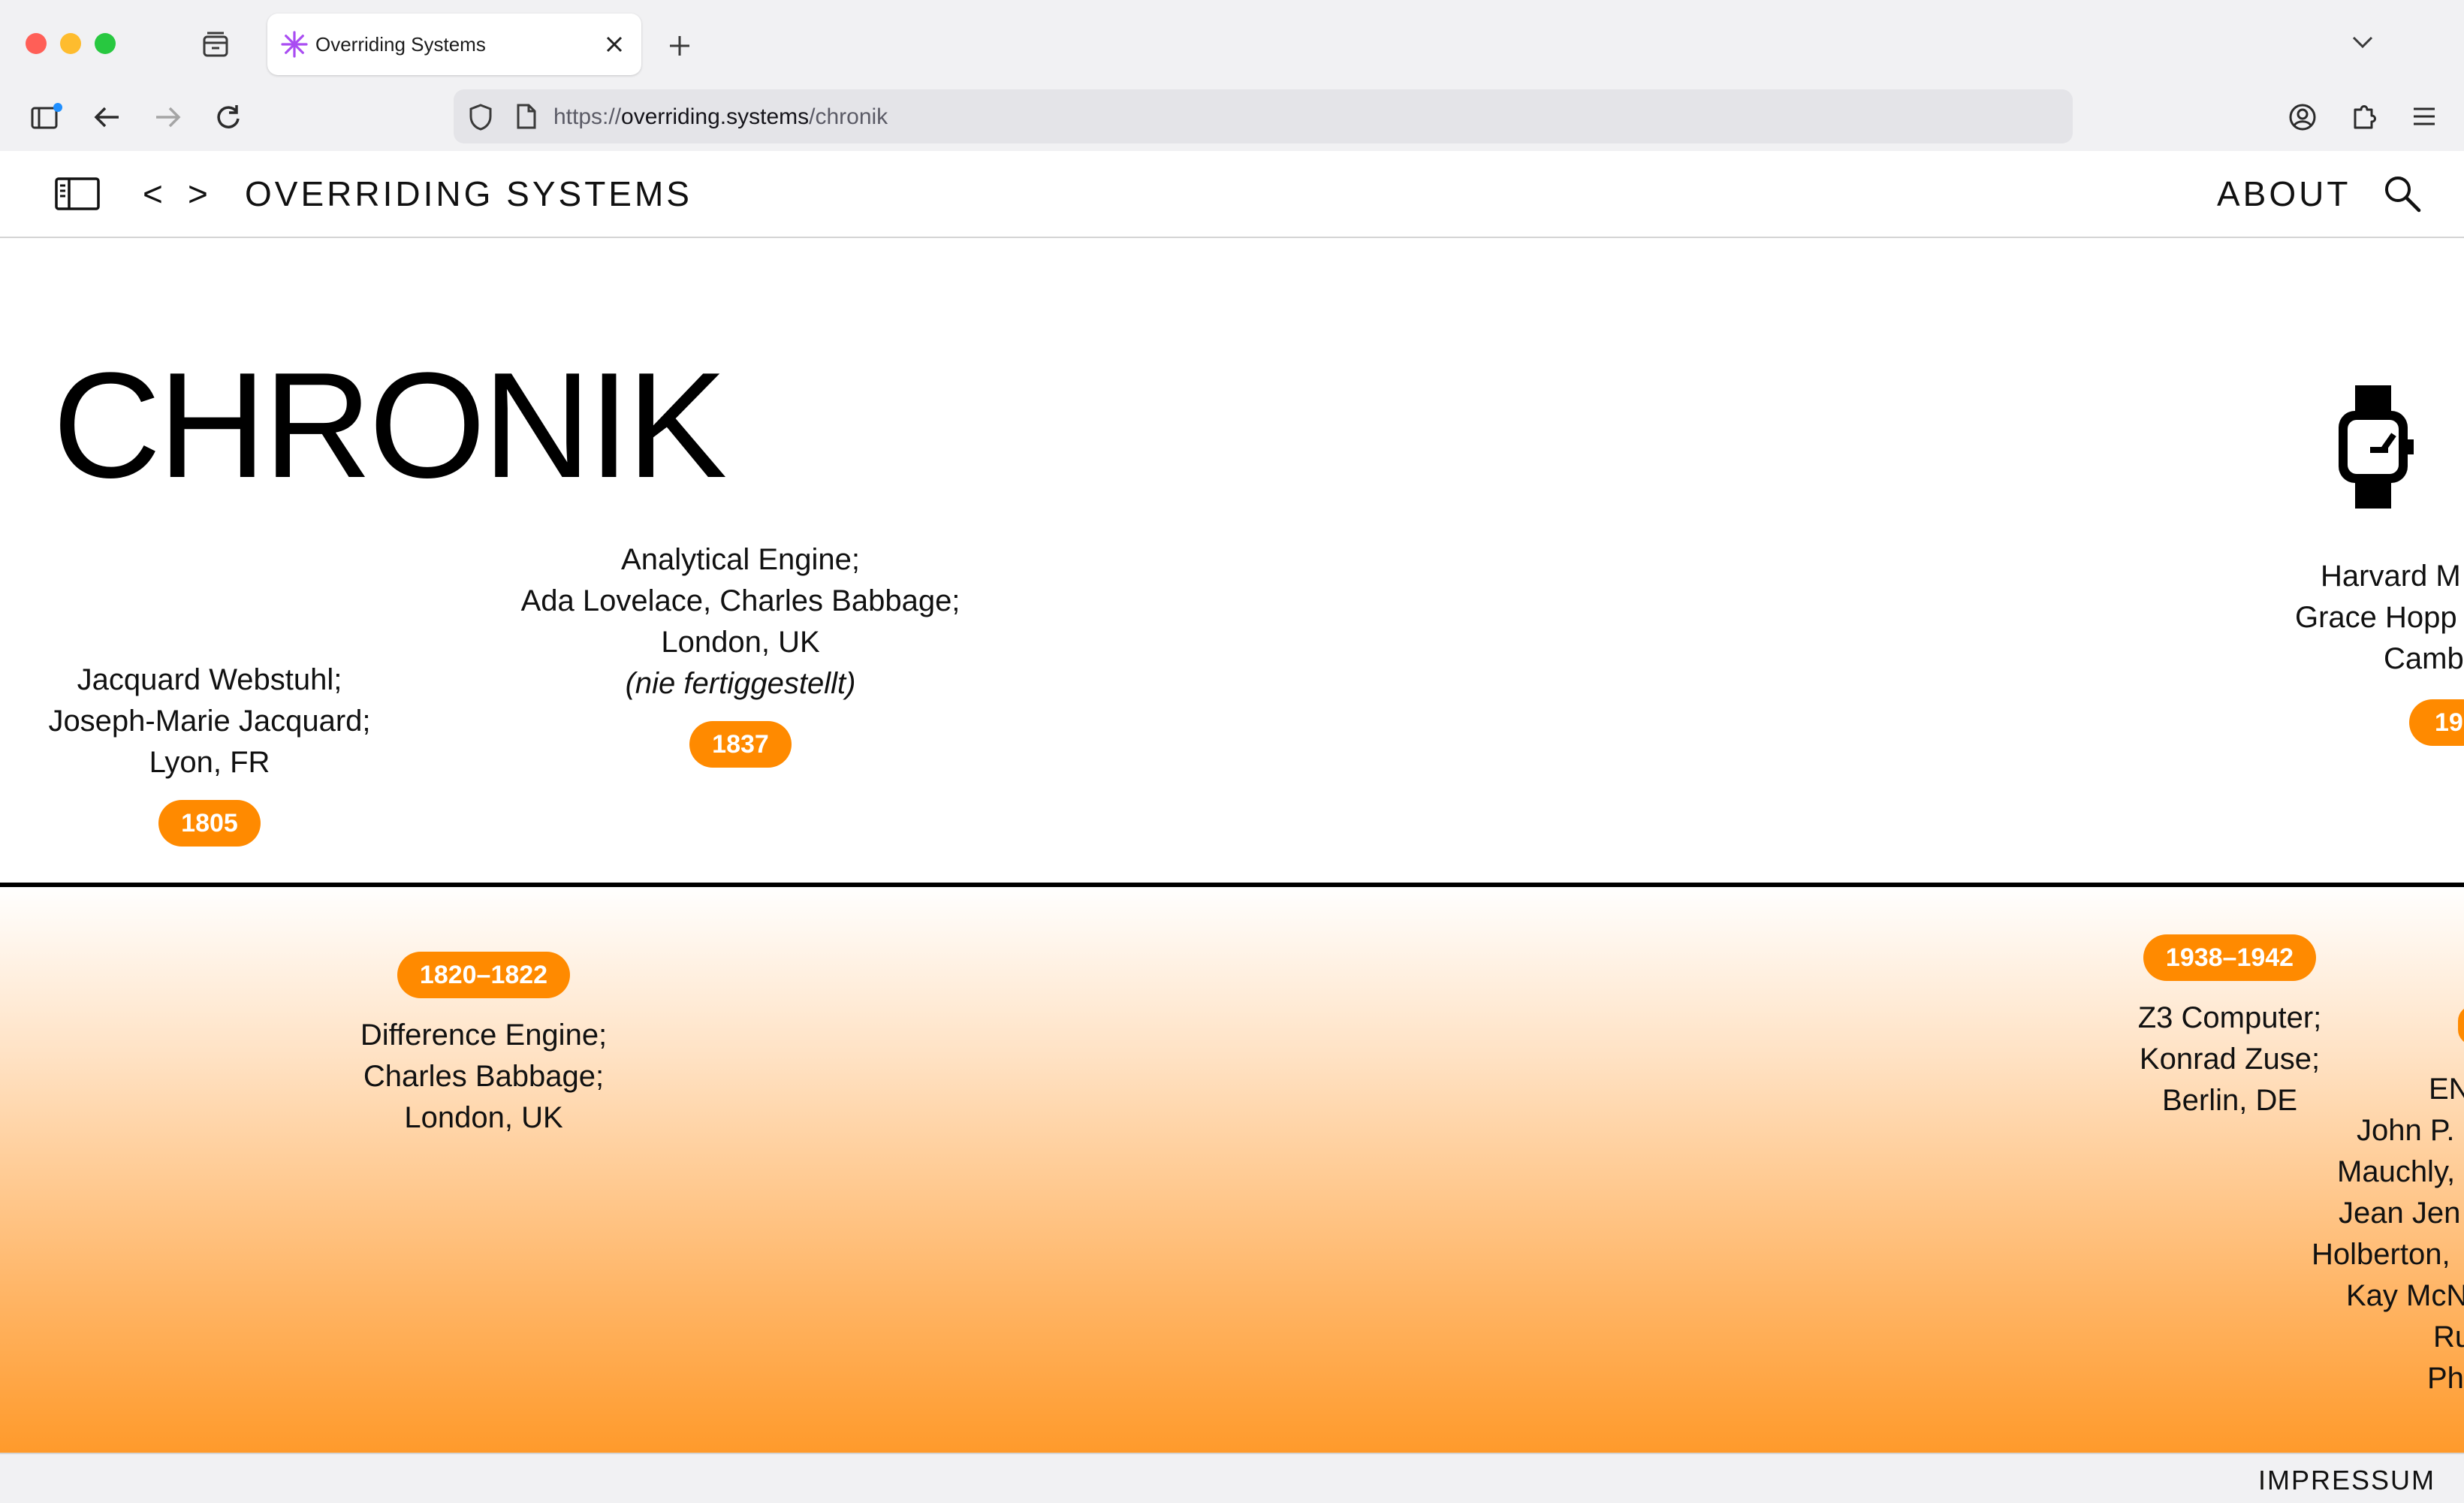 The width and height of the screenshot is (2464, 1503). What do you see at coordinates (2424, 117) in the screenshot?
I see `hamburger-menu-icon` at bounding box center [2424, 117].